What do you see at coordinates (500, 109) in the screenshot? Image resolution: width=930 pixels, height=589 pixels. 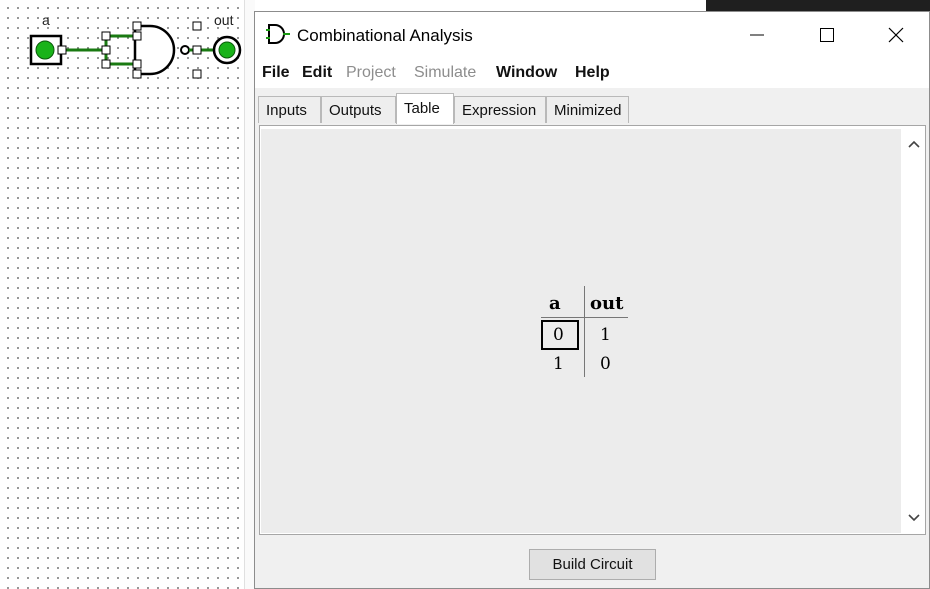 I see `tab-expression: Expression` at bounding box center [500, 109].